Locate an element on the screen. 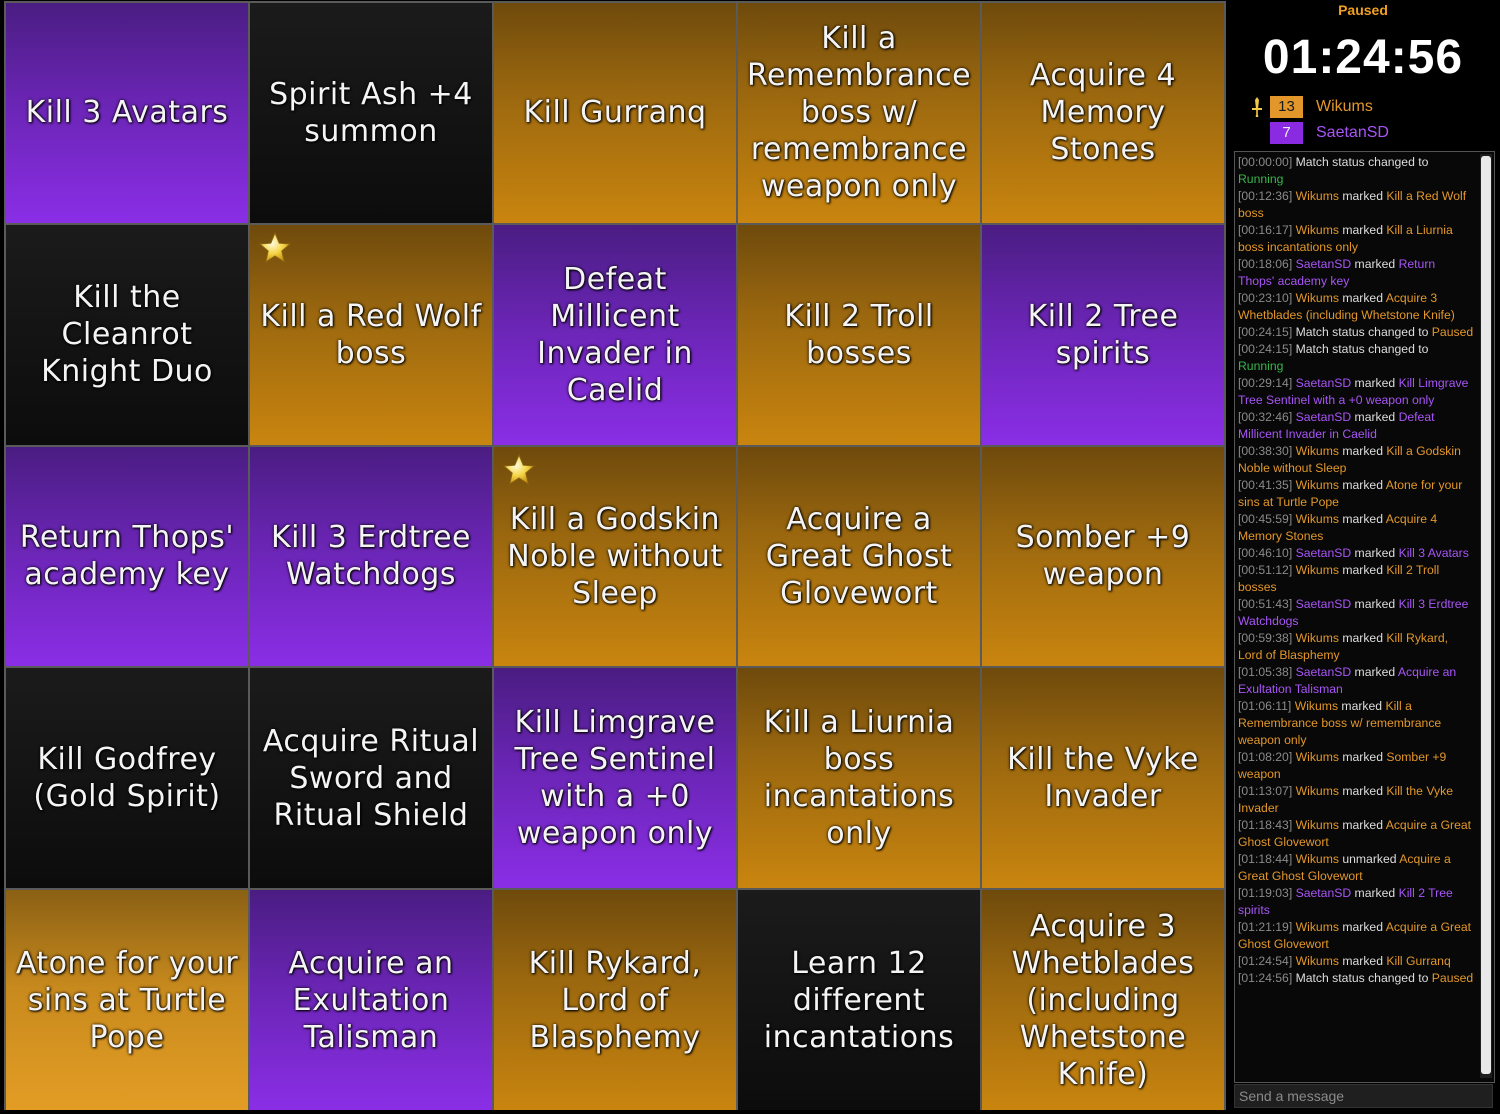 The width and height of the screenshot is (1500, 1114). bingo-cell: Atone for your sins at Turtle Pope is located at coordinates (127, 1000).